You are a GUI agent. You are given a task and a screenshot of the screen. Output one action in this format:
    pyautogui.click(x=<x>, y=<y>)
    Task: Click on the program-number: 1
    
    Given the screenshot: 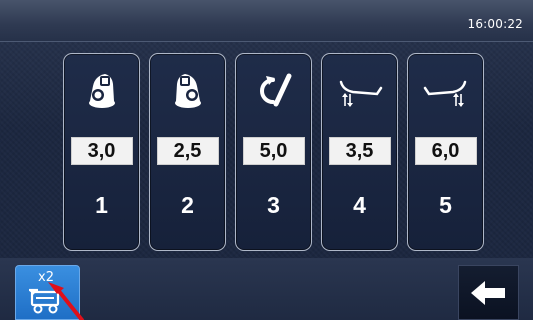 What is the action you would take?
    pyautogui.click(x=101, y=205)
    